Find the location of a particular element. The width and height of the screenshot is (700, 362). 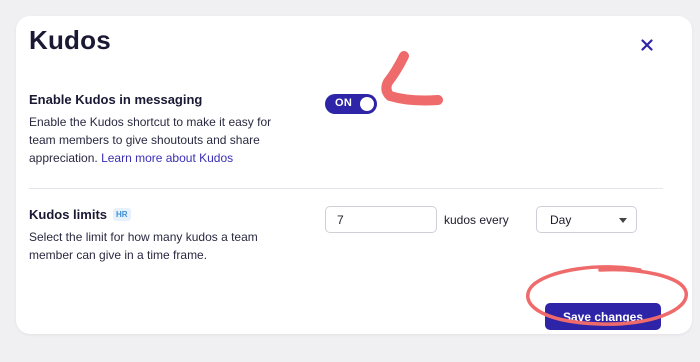

kudos-messaging-toggle: ON is located at coordinates (351, 104).